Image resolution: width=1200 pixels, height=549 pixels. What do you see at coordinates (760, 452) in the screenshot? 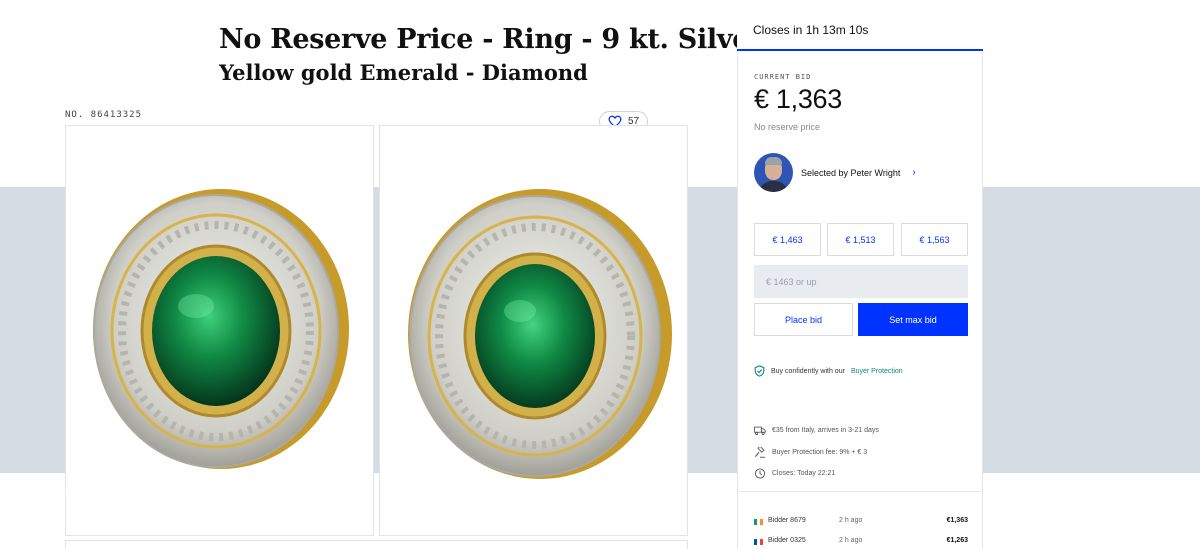
I see `gavel-icon` at bounding box center [760, 452].